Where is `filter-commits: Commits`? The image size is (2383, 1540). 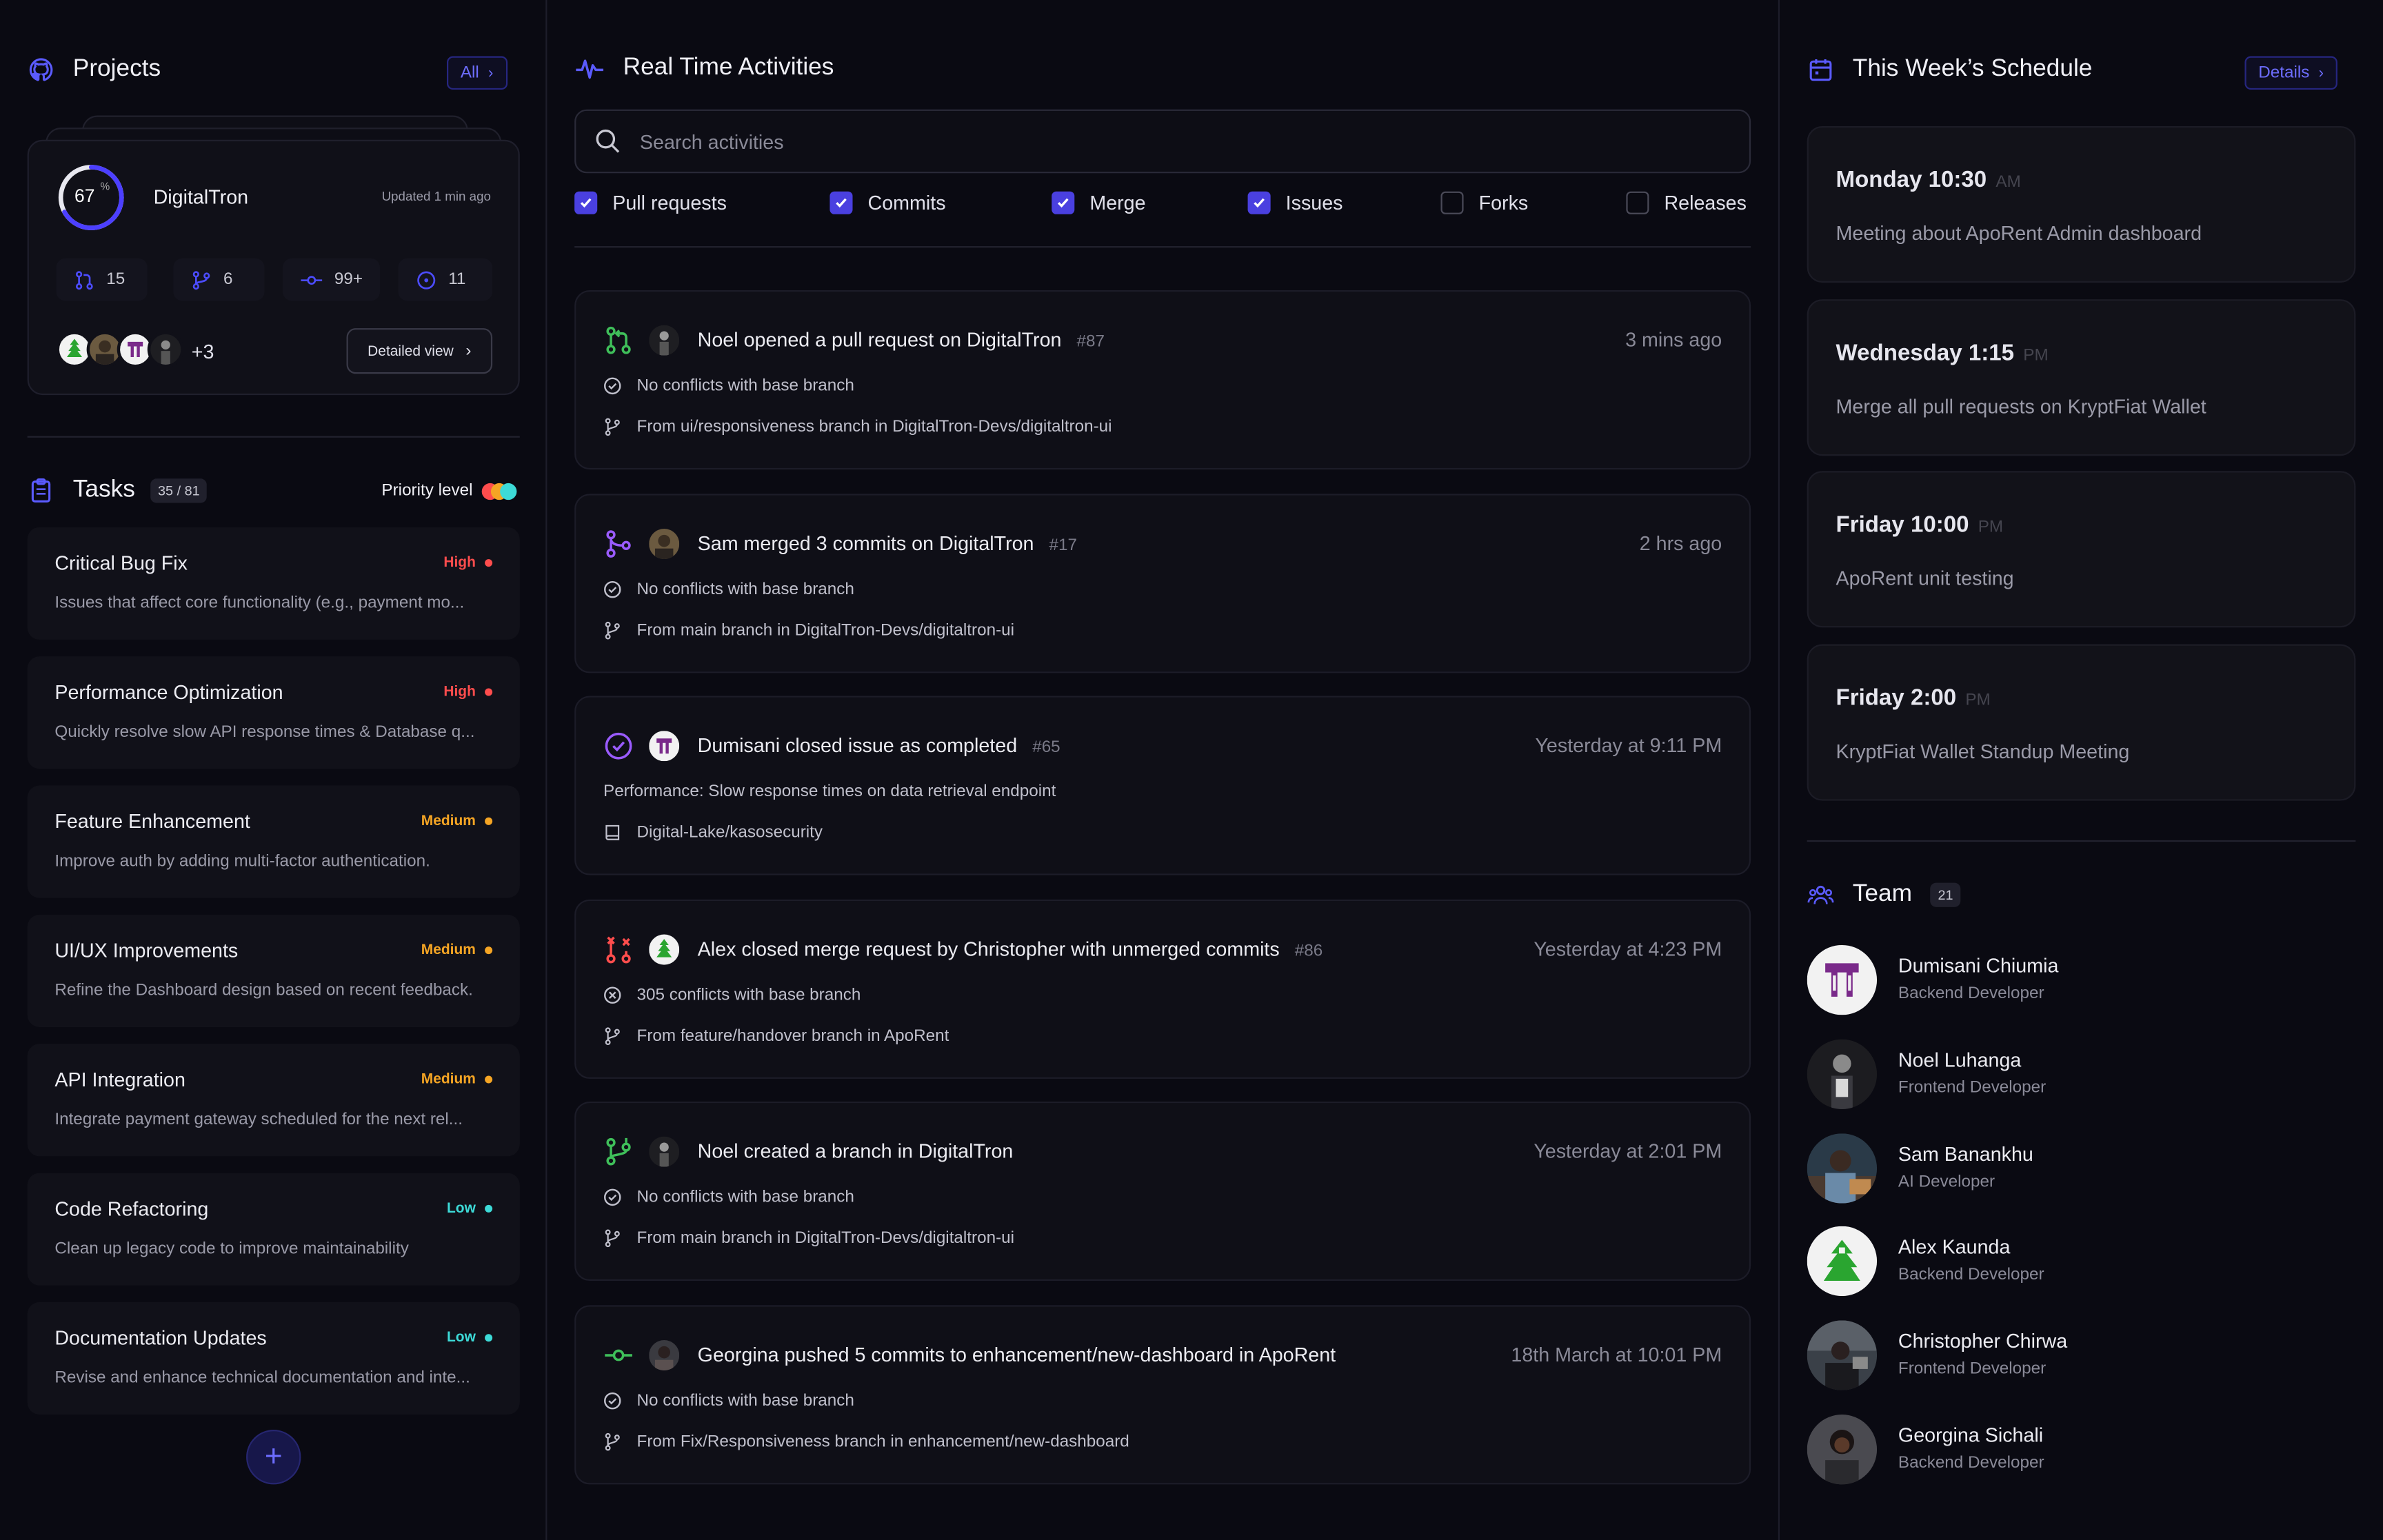
filter-commits: Commits is located at coordinates (887, 203).